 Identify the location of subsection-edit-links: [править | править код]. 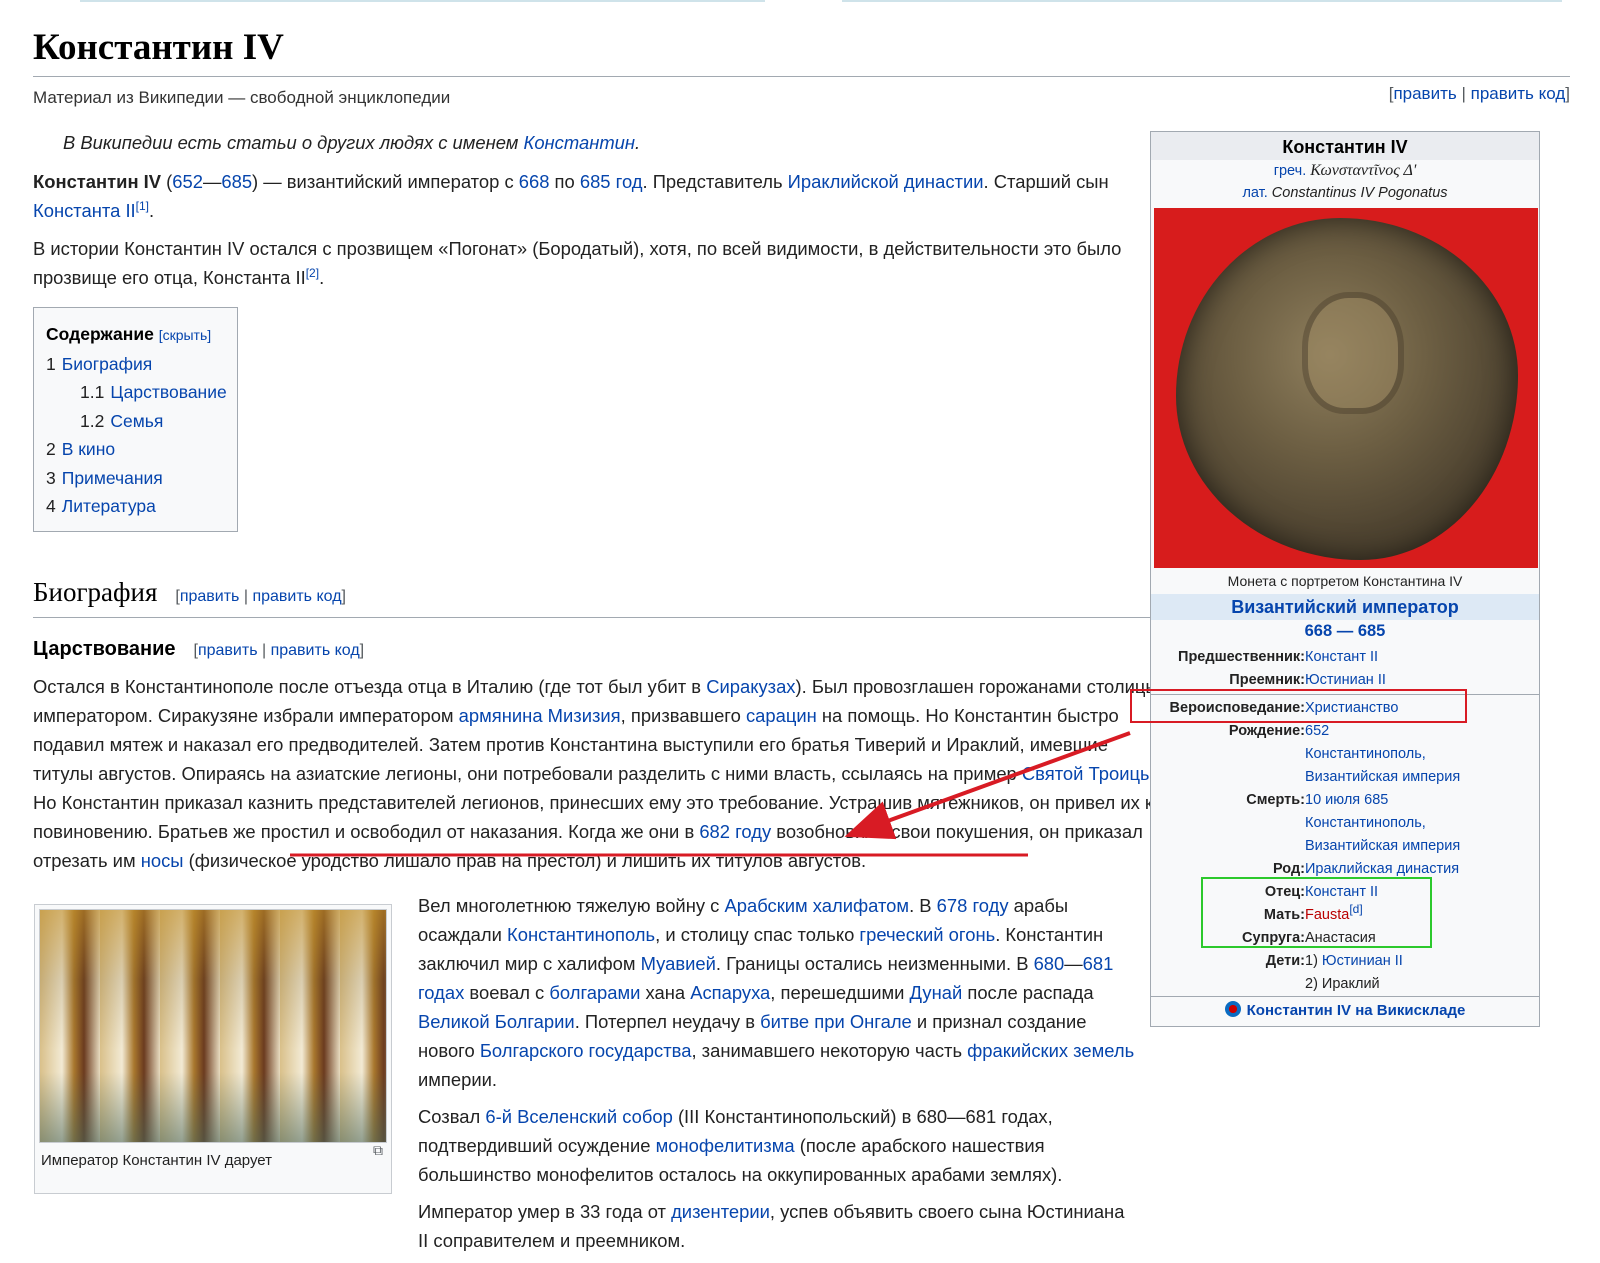
(279, 650).